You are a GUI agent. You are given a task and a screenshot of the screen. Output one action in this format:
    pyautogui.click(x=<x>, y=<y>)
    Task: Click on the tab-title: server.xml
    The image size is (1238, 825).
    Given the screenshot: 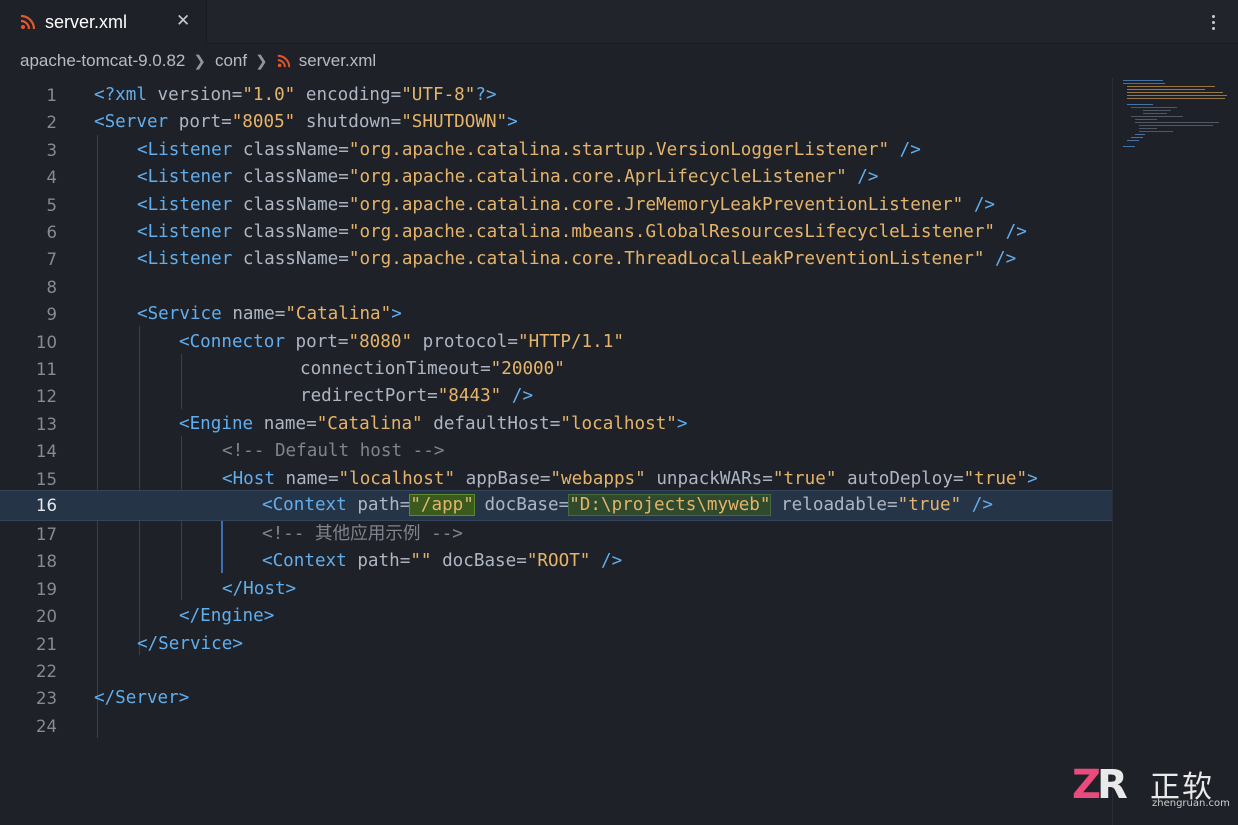 What is the action you would take?
    pyautogui.click(x=86, y=21)
    